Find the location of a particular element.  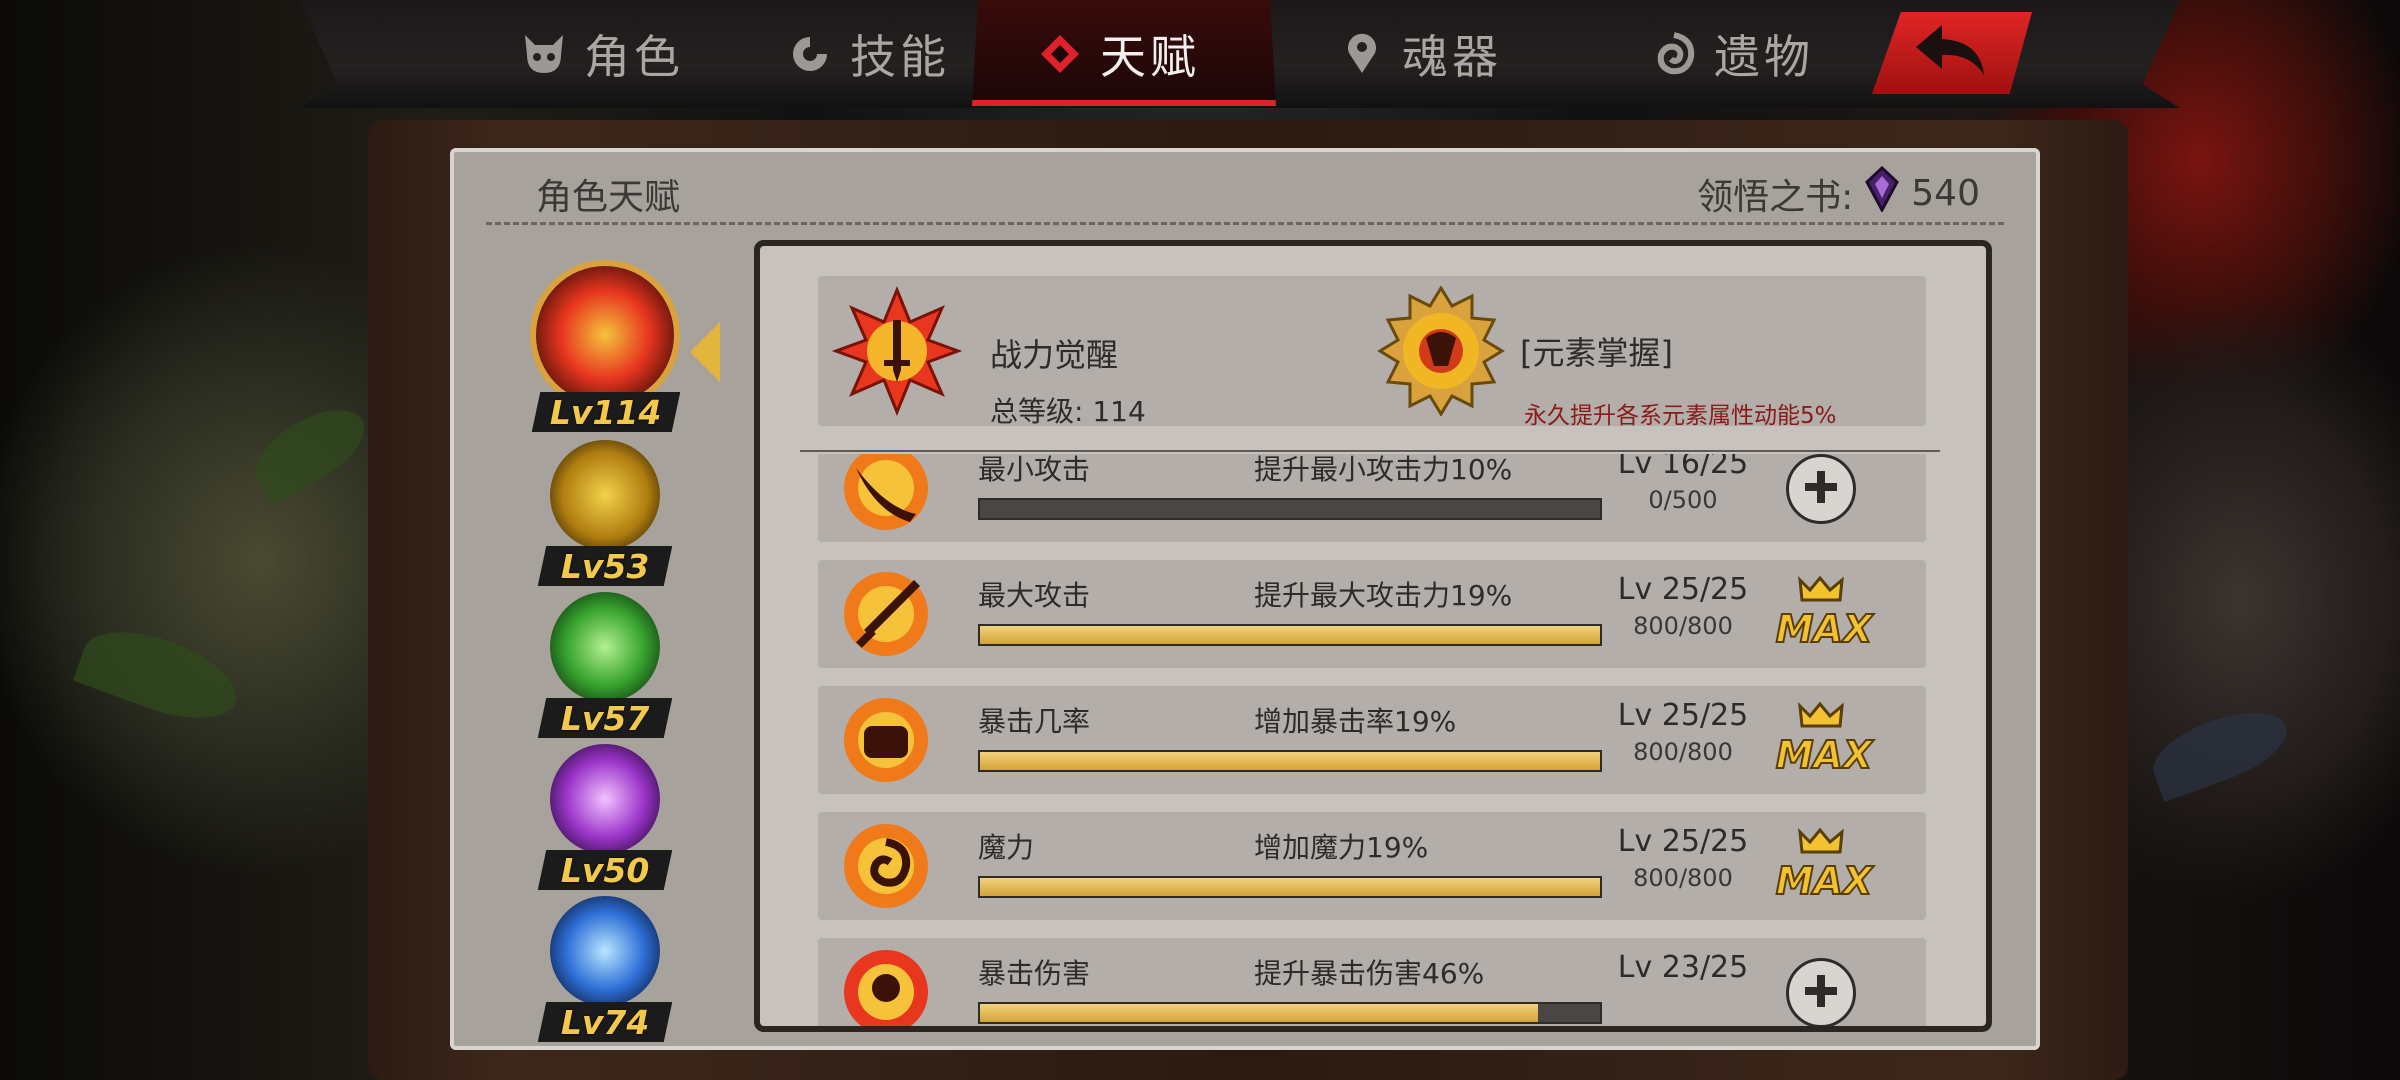

tab-relic: 遗物 is located at coordinates (1732, 54).